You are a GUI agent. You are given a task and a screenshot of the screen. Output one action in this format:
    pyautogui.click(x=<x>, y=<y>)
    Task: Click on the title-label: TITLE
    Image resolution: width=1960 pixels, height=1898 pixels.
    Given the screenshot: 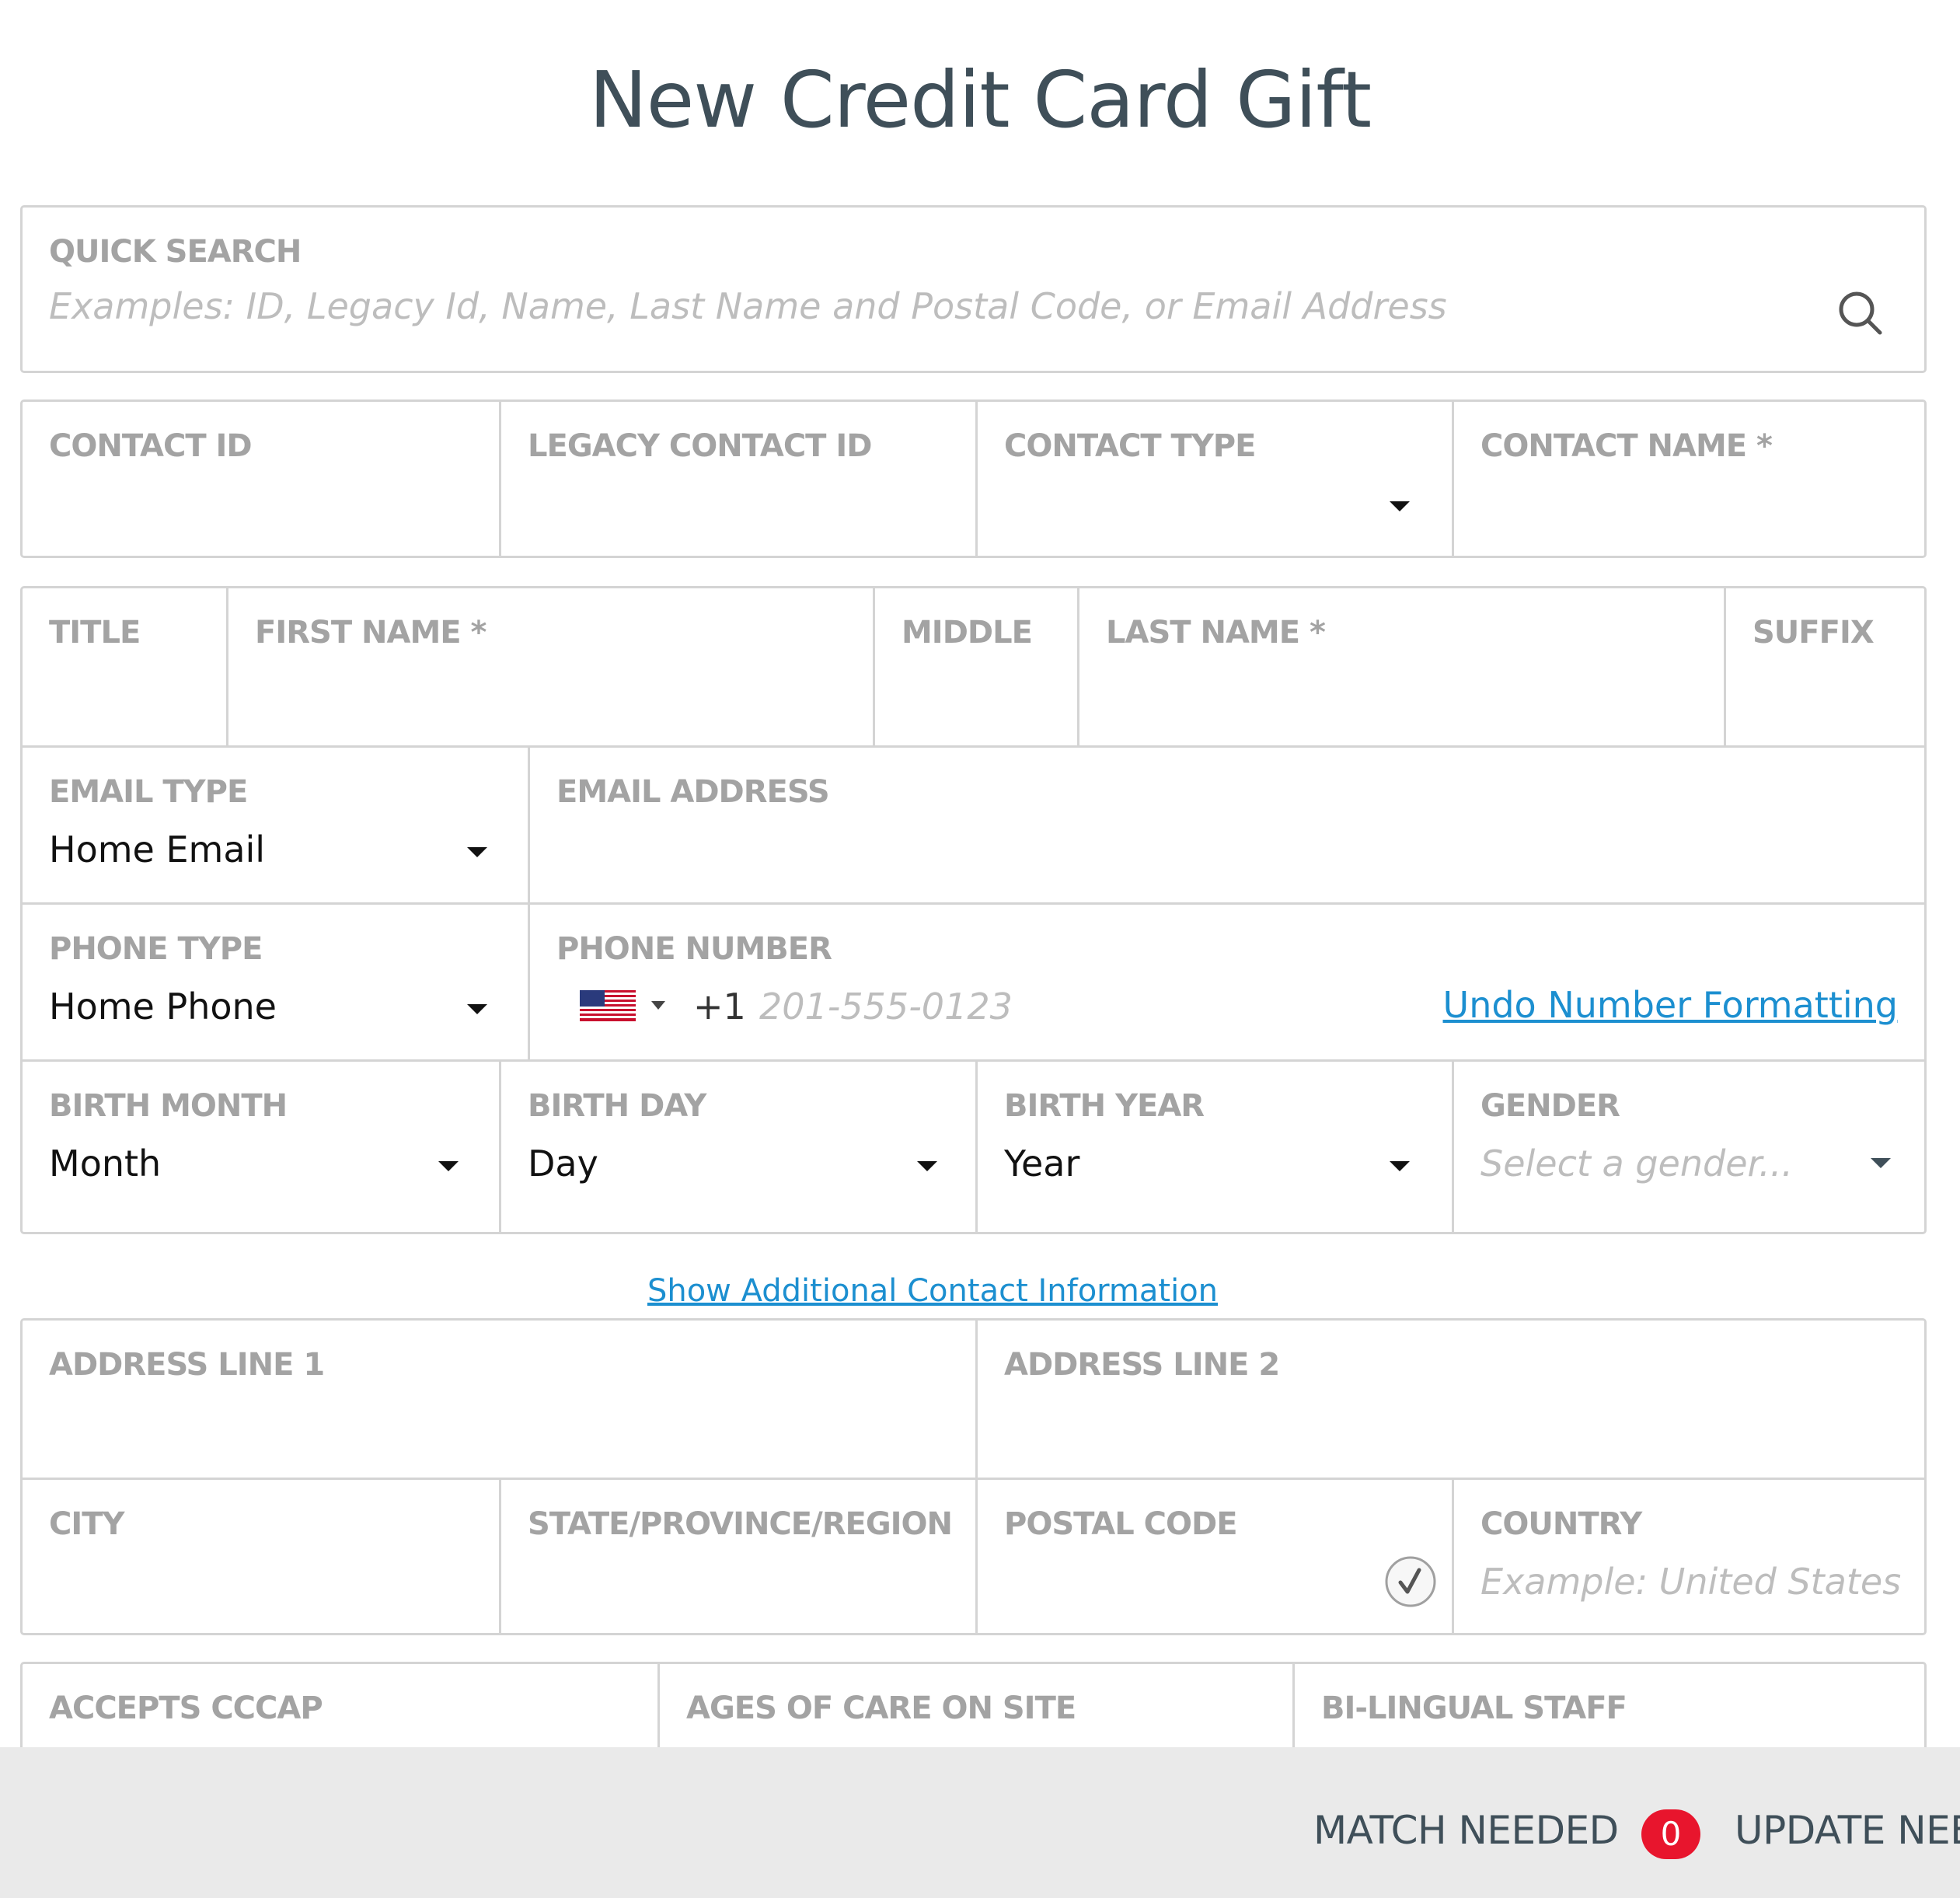 What is the action you would take?
    pyautogui.click(x=95, y=633)
    